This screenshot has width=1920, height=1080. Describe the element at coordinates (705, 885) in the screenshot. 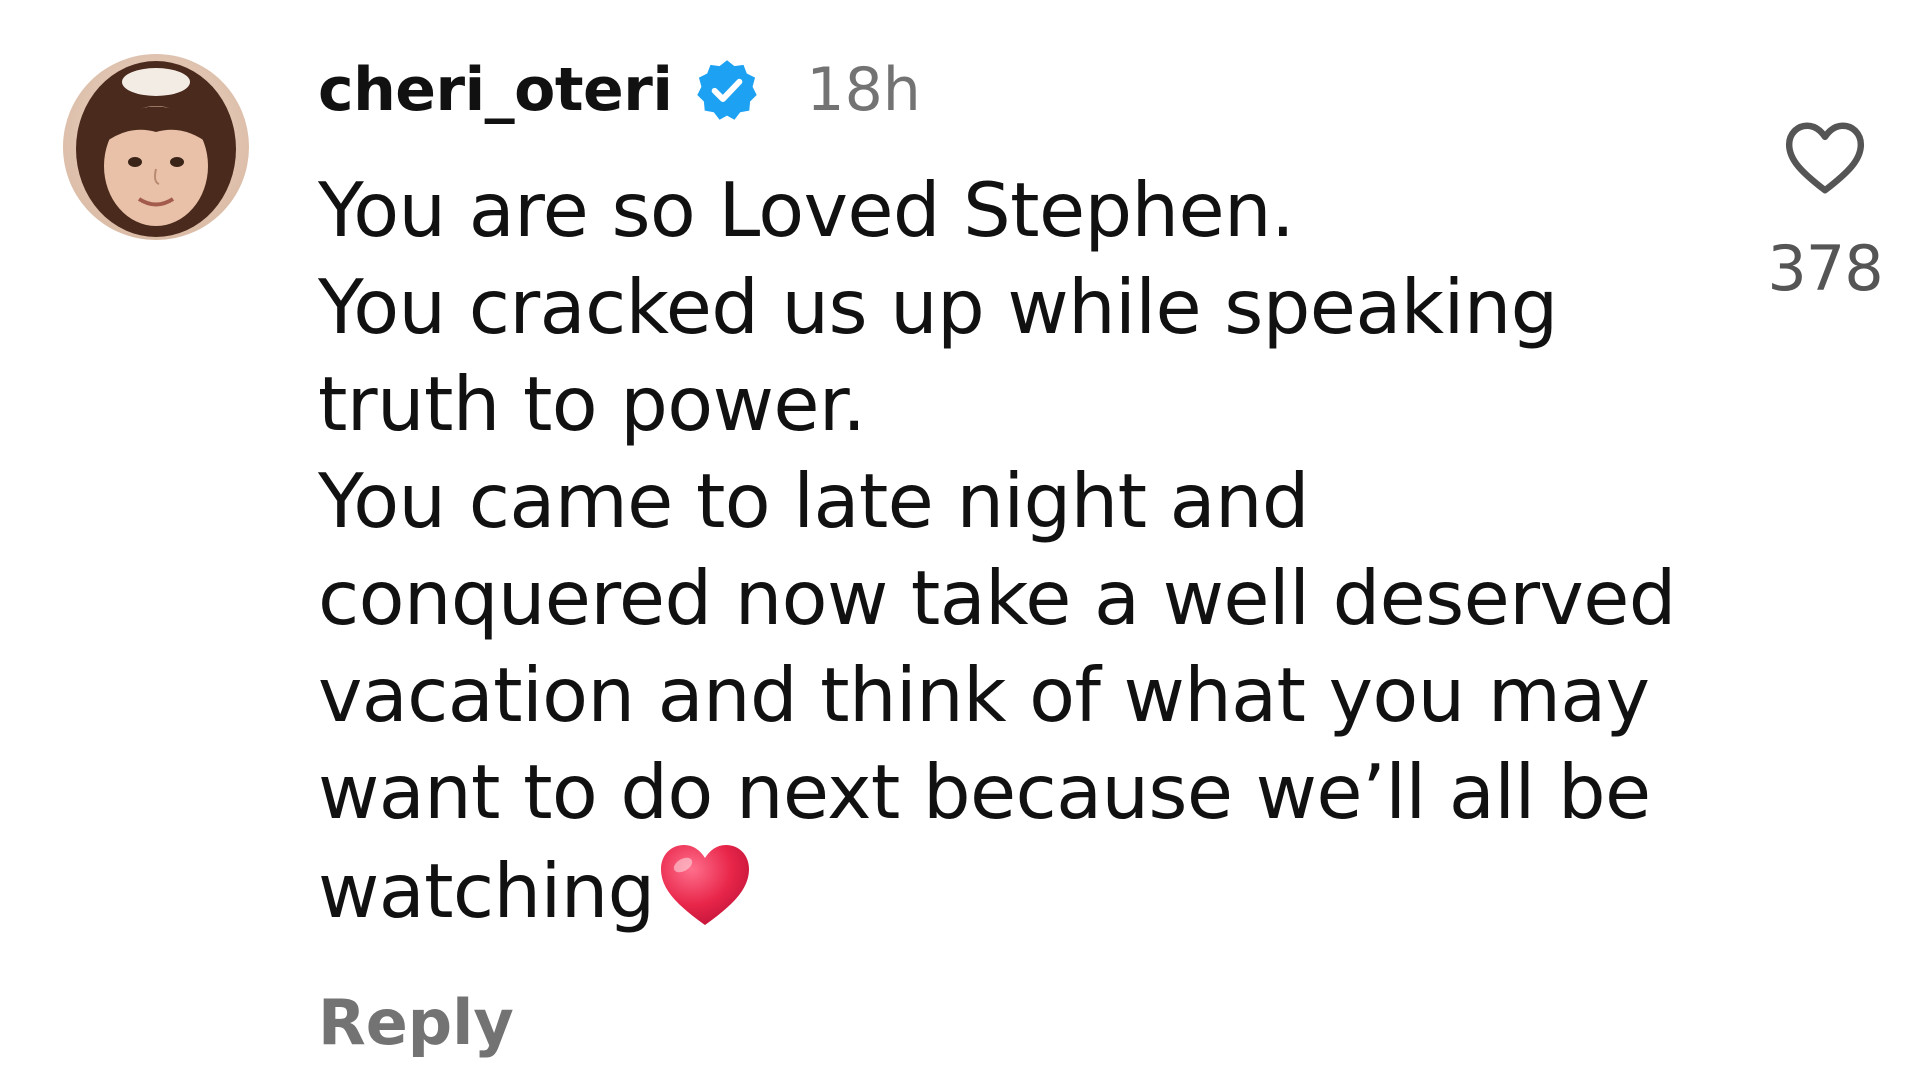

I see `red-heart-emoji-icon` at that location.